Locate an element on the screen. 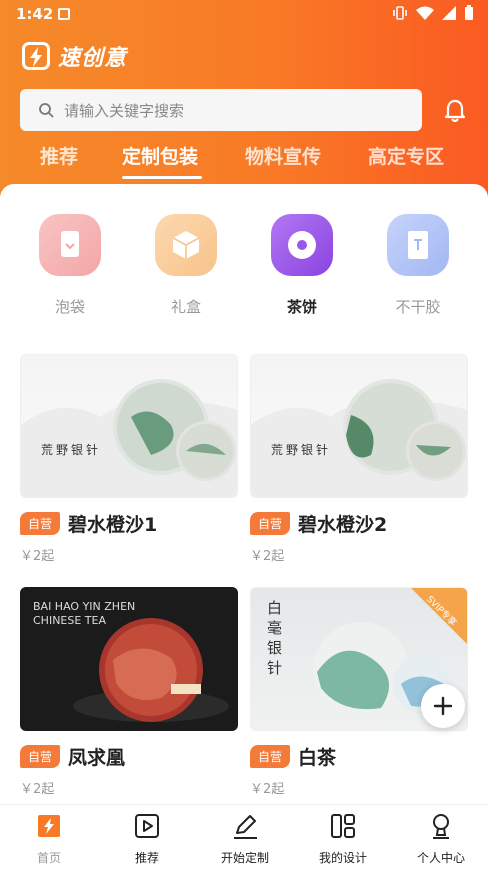 The image size is (488, 869). sticker-icon is located at coordinates (418, 245).